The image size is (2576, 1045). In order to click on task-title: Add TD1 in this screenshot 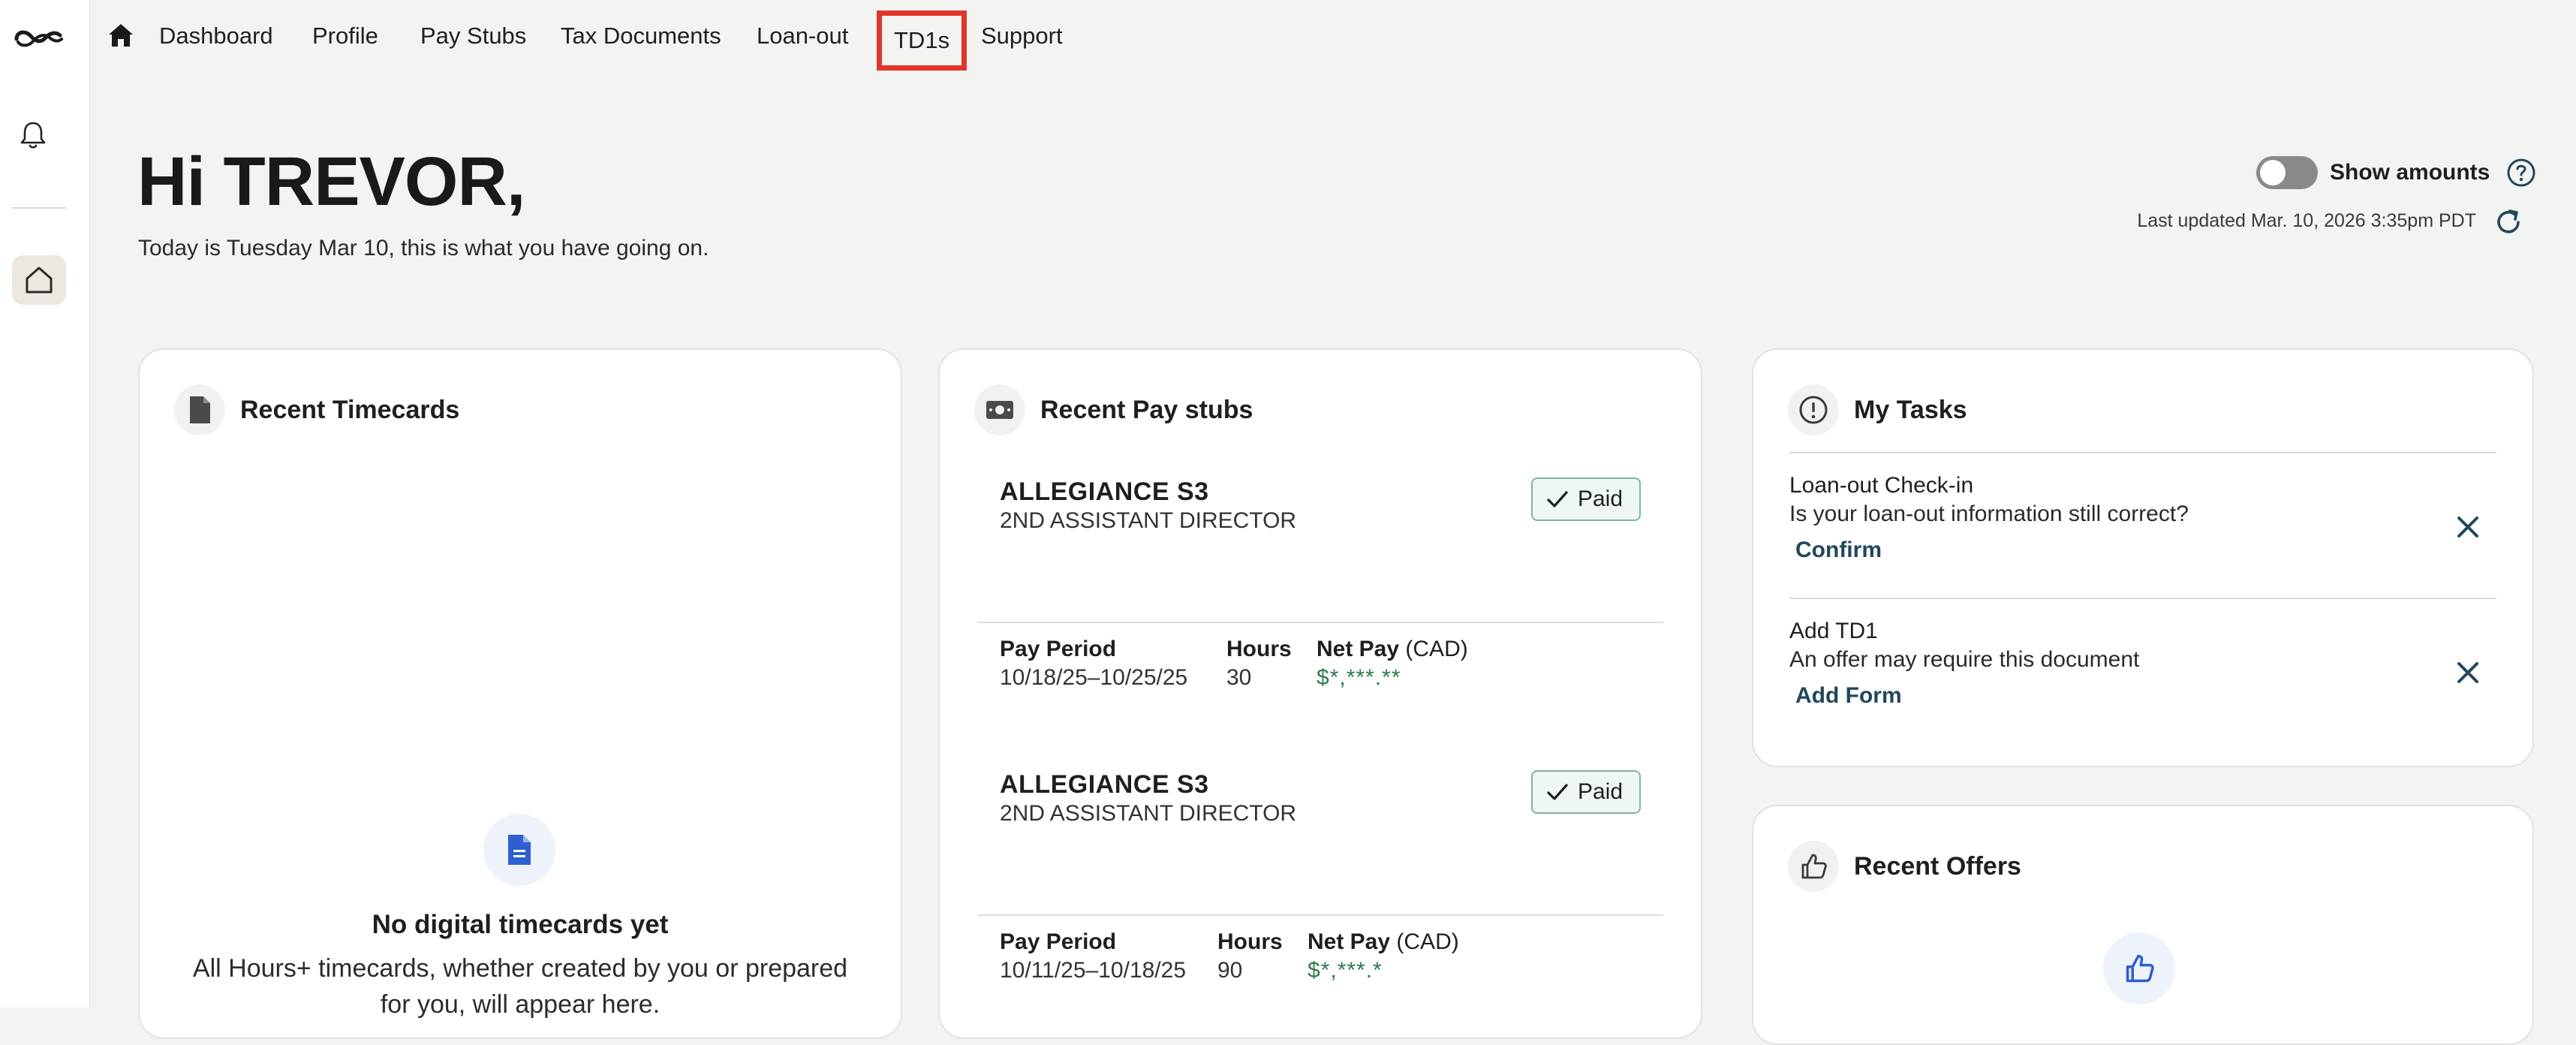, I will do `click(1833, 631)`.